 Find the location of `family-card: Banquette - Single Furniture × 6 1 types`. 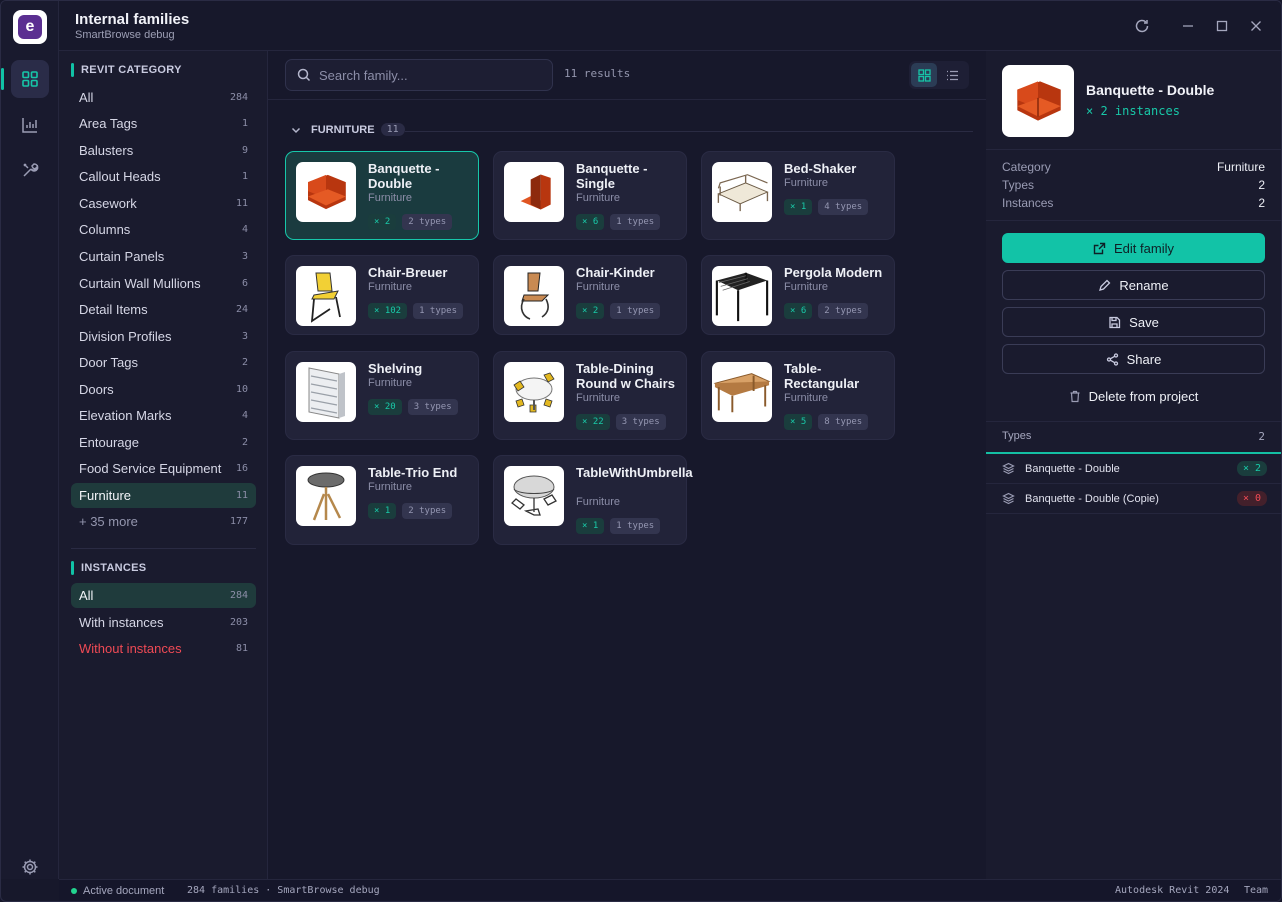

family-card: Banquette - Single Furniture × 6 1 types is located at coordinates (590, 195).